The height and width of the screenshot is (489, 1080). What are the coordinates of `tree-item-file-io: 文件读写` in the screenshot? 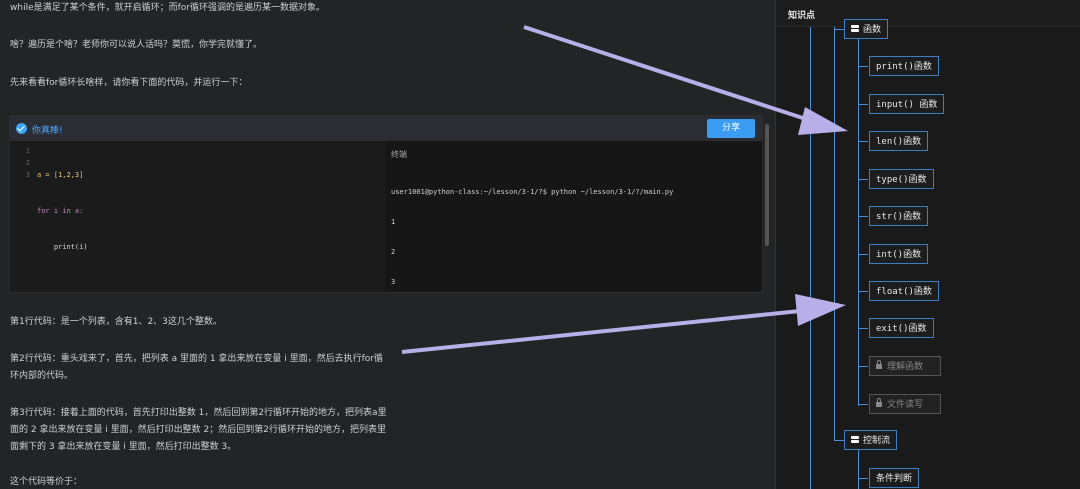 It's located at (905, 404).